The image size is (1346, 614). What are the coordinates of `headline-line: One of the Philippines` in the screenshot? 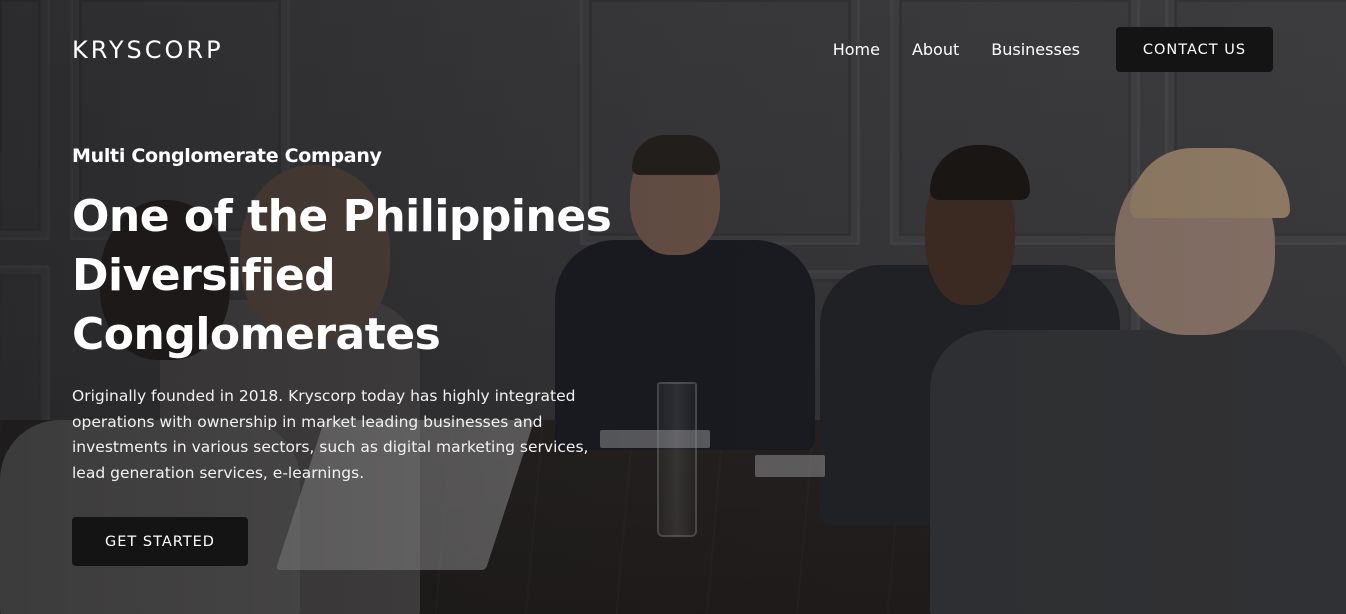 It's located at (342, 216).